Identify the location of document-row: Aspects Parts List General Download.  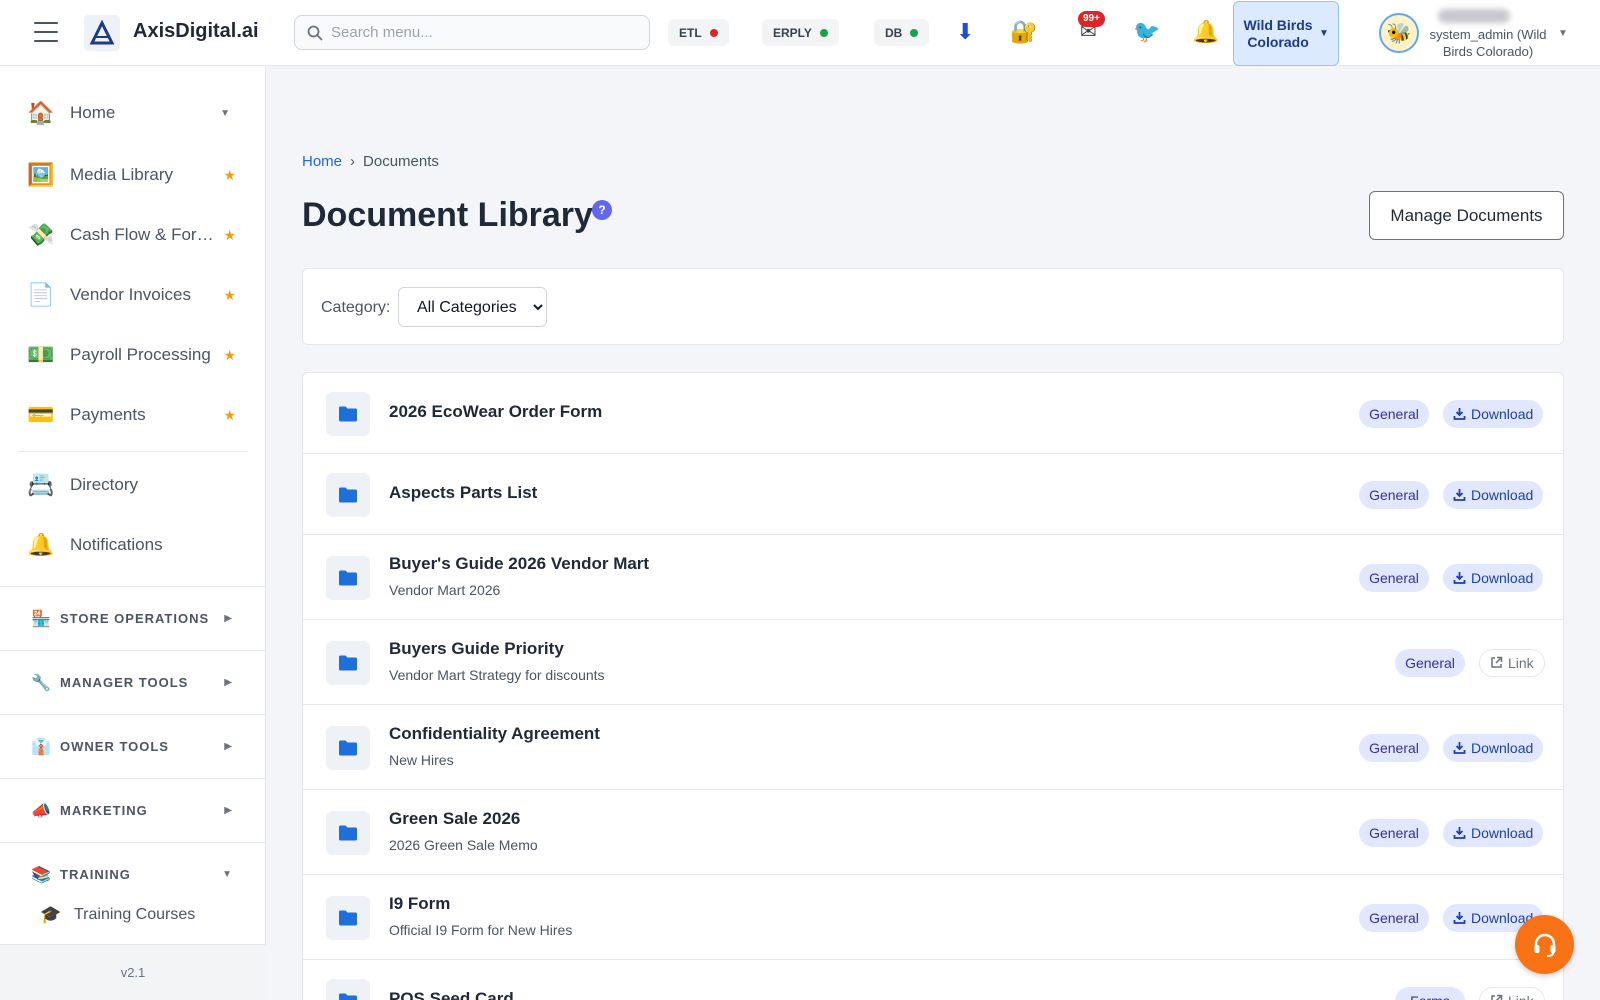
(933, 494).